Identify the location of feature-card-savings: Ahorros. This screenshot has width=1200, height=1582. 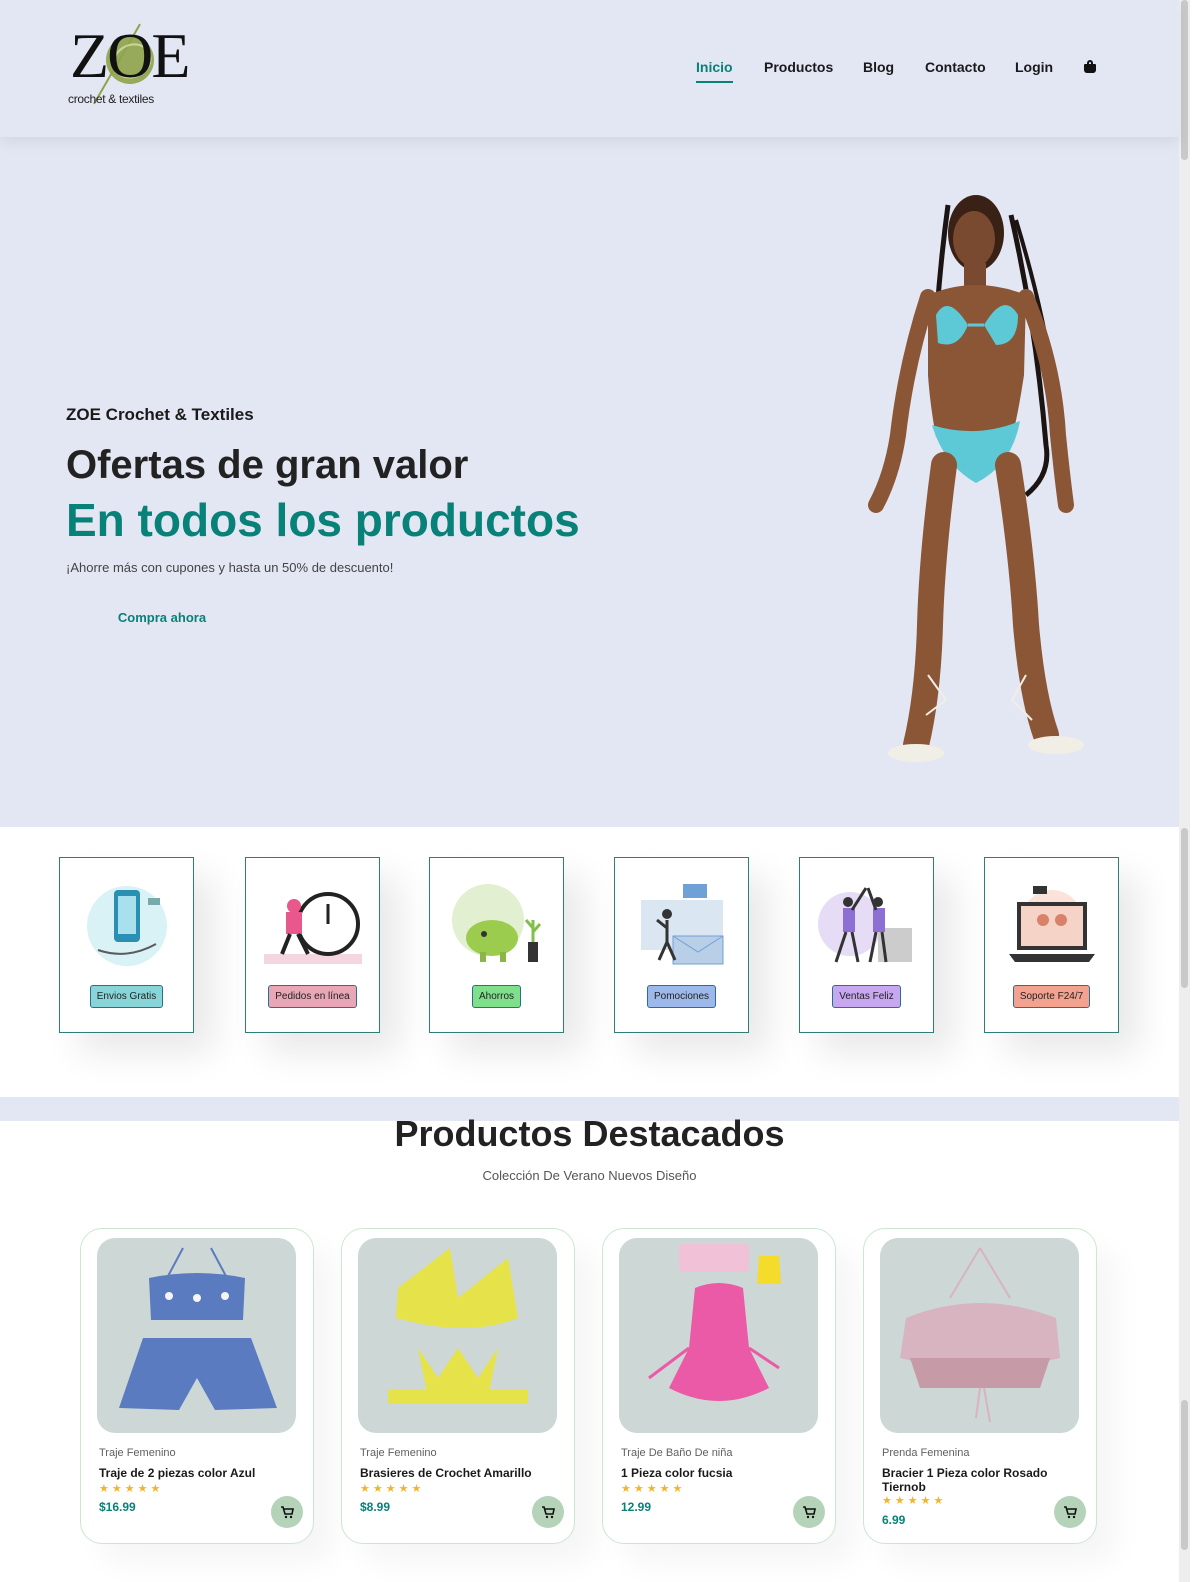
(496, 945).